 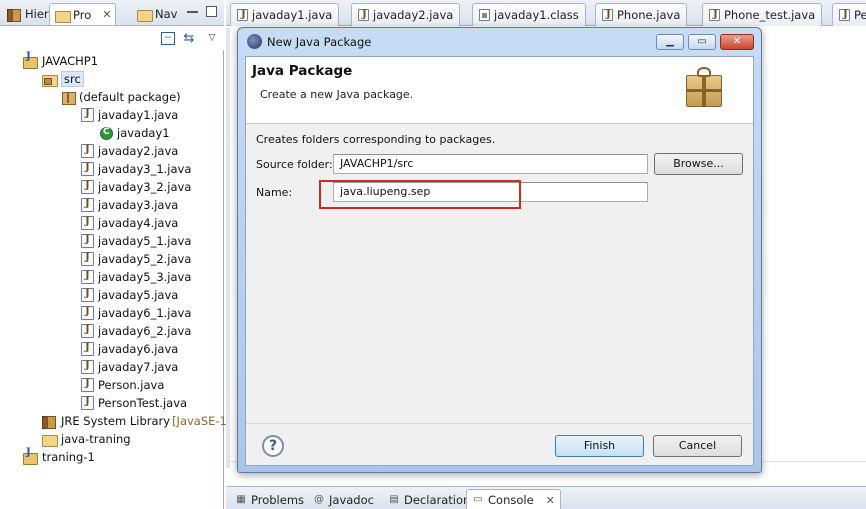 I want to click on tree-file: javaday2.java, so click(x=129, y=151).